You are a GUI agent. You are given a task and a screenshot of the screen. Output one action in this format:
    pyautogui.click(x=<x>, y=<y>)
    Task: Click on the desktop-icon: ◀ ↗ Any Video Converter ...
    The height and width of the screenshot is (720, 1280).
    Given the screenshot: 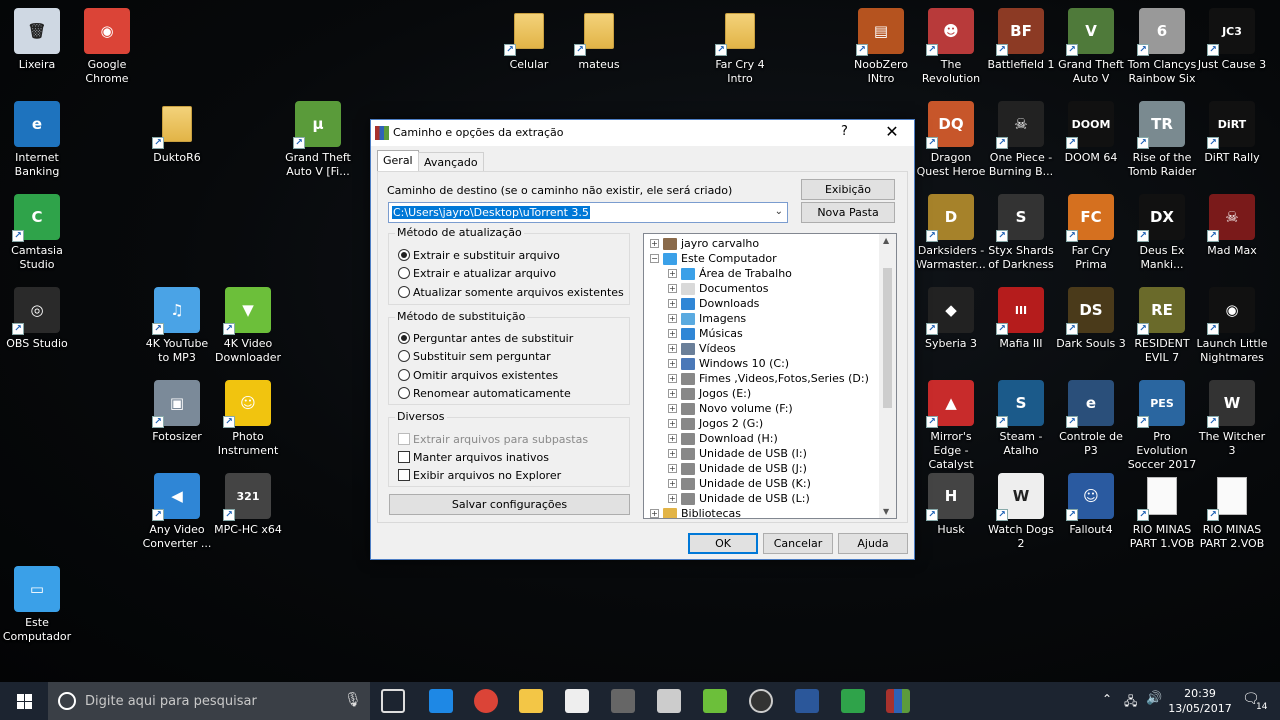 What is the action you would take?
    pyautogui.click(x=177, y=512)
    